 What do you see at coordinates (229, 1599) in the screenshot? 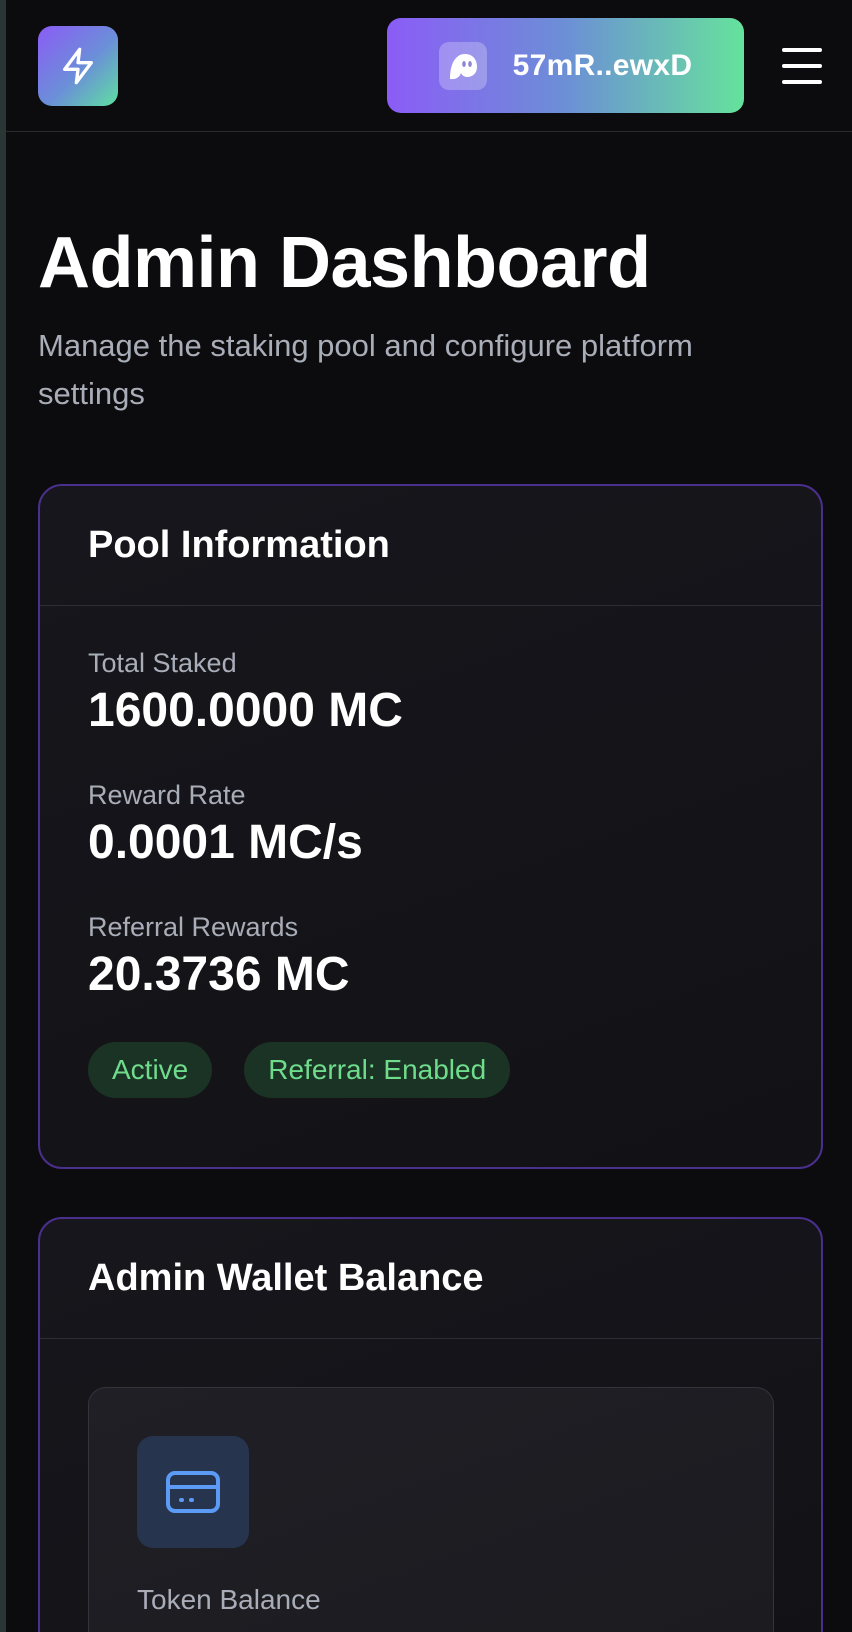
I see `token-balance-label: Token Balance` at bounding box center [229, 1599].